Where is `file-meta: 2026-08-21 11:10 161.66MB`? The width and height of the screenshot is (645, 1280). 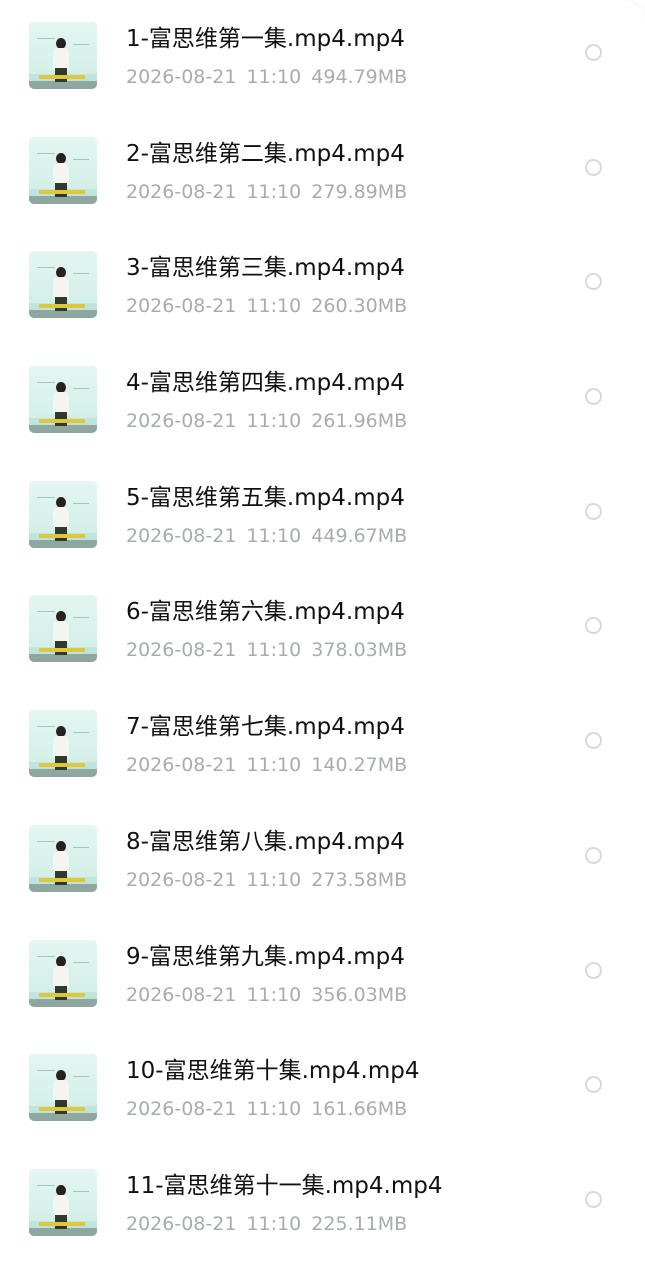
file-meta: 2026-08-21 11:10 161.66MB is located at coordinates (266, 1109).